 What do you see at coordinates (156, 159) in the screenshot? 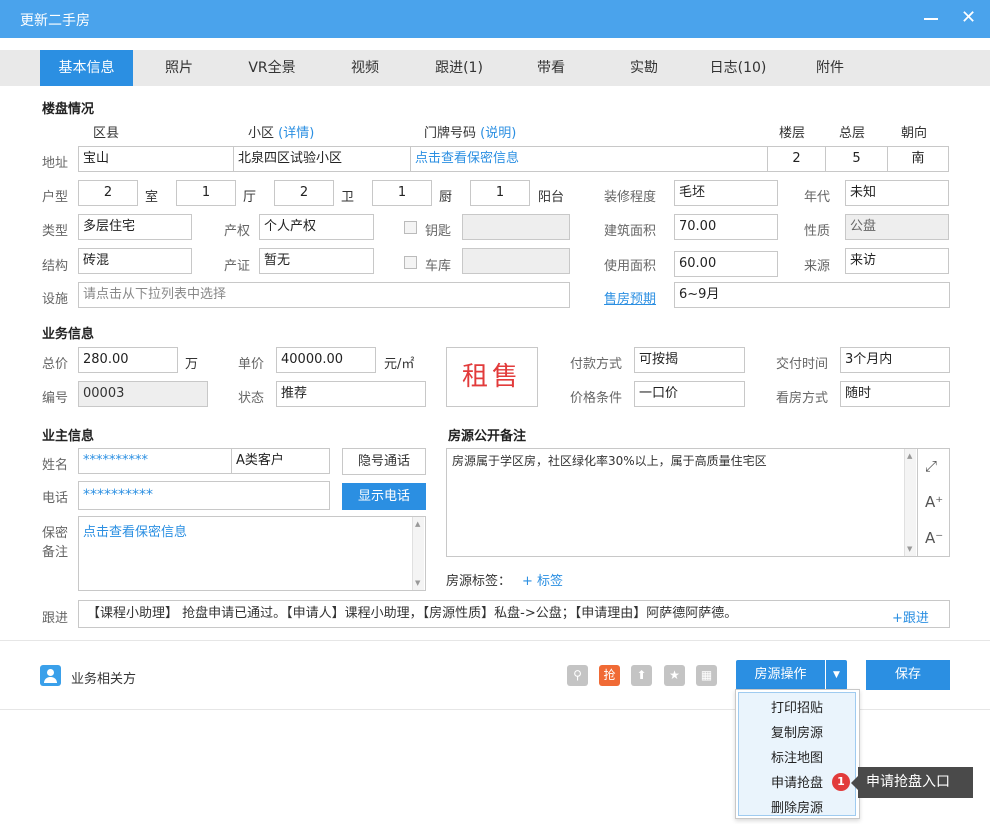
I see `district-field: 宝山` at bounding box center [156, 159].